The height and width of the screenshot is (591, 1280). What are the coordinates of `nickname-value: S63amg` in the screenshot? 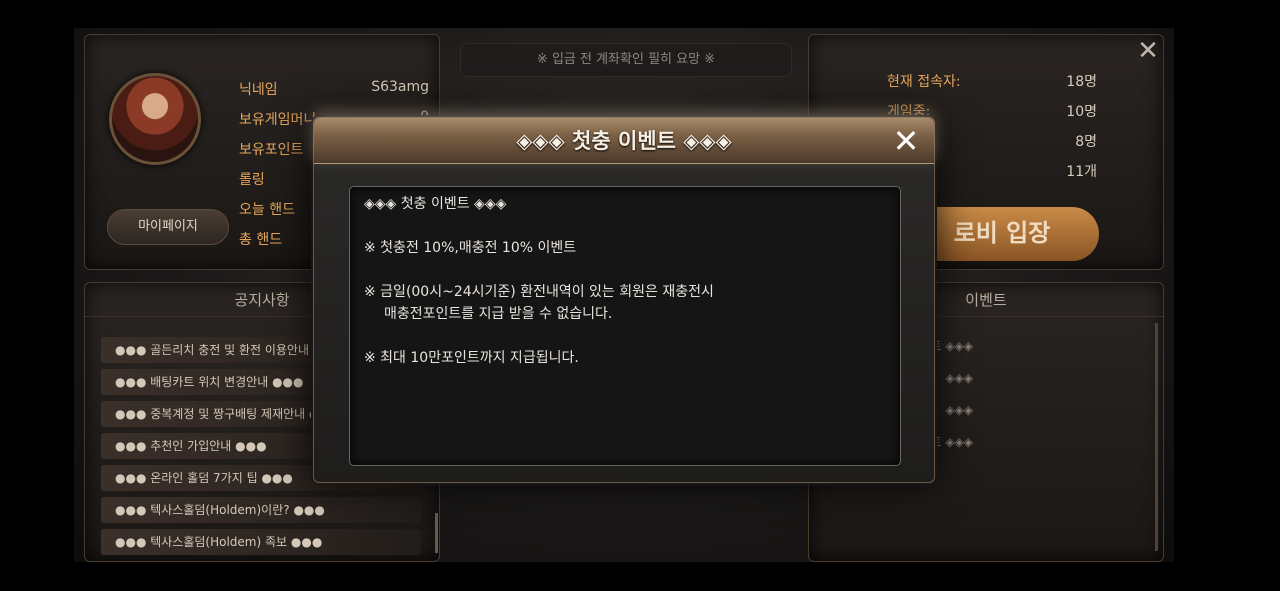 It's located at (400, 87).